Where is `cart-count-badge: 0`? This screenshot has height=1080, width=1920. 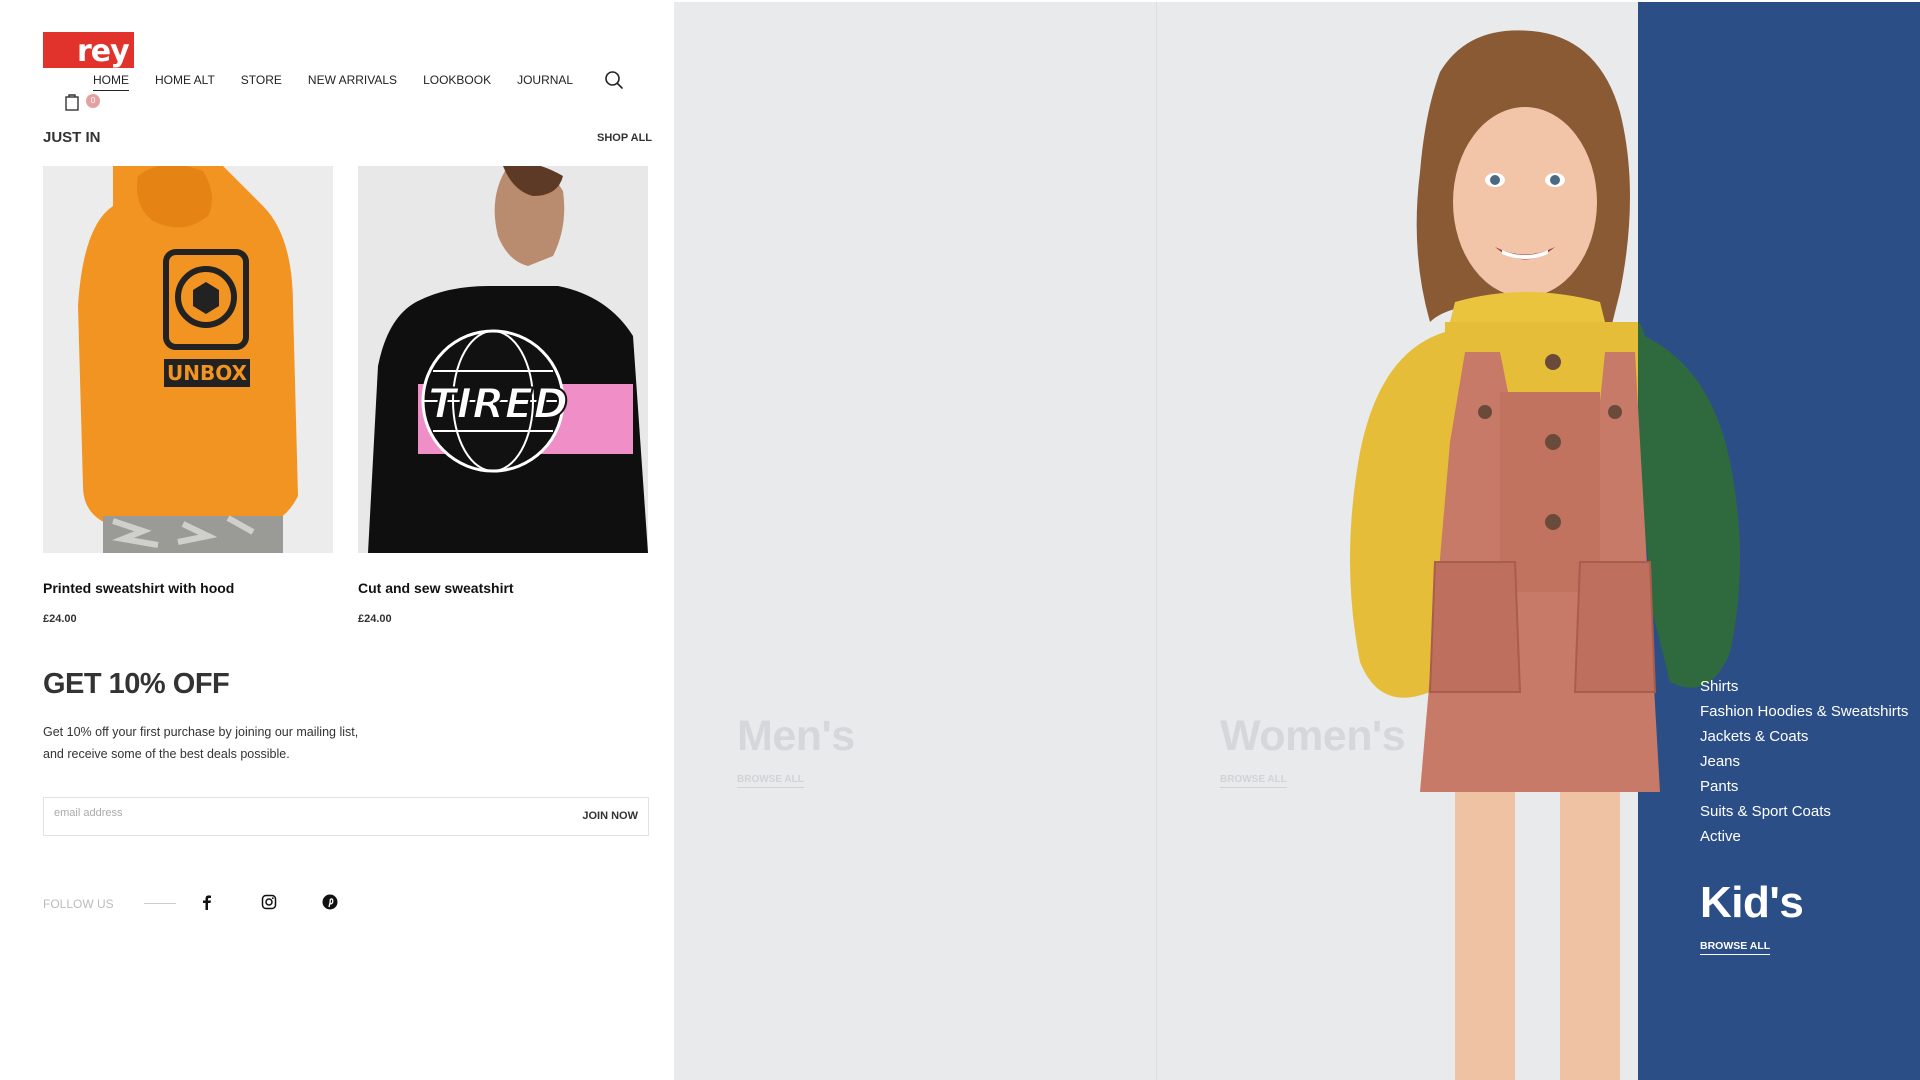
cart-count-badge: 0 is located at coordinates (93, 101).